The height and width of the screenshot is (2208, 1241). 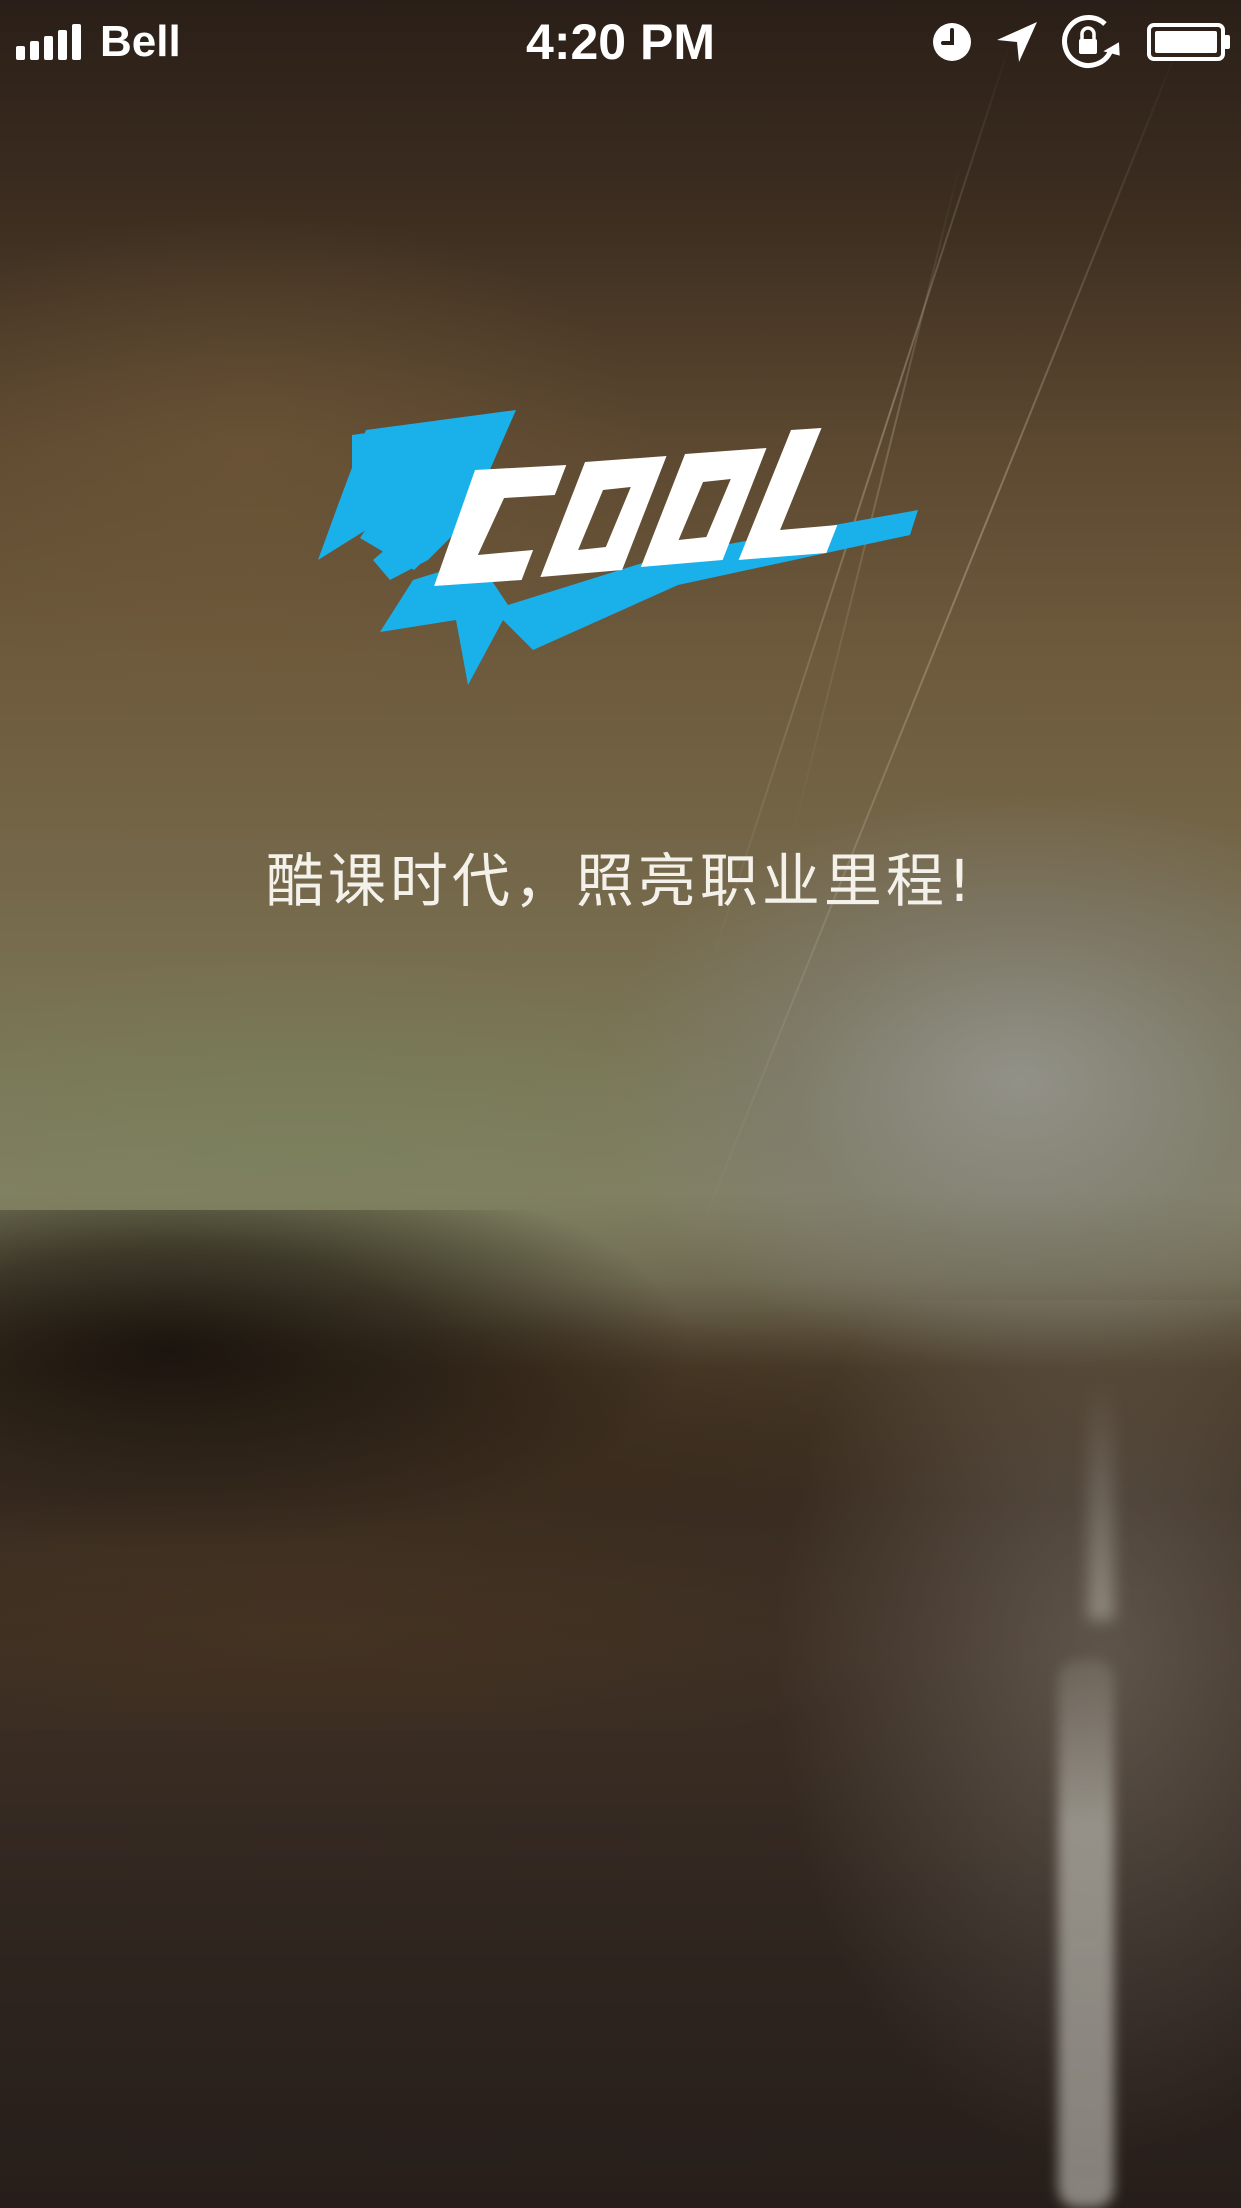 What do you see at coordinates (623, 575) in the screenshot?
I see `zcool-logo` at bounding box center [623, 575].